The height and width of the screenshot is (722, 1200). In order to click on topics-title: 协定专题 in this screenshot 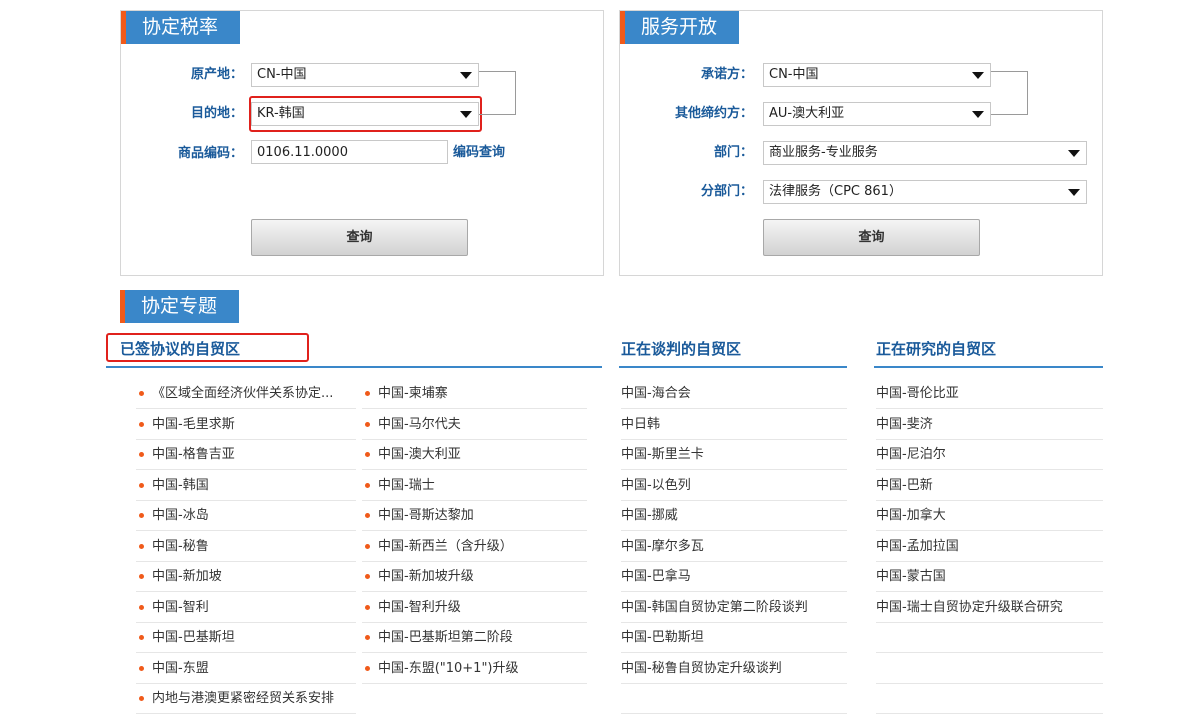, I will do `click(180, 306)`.